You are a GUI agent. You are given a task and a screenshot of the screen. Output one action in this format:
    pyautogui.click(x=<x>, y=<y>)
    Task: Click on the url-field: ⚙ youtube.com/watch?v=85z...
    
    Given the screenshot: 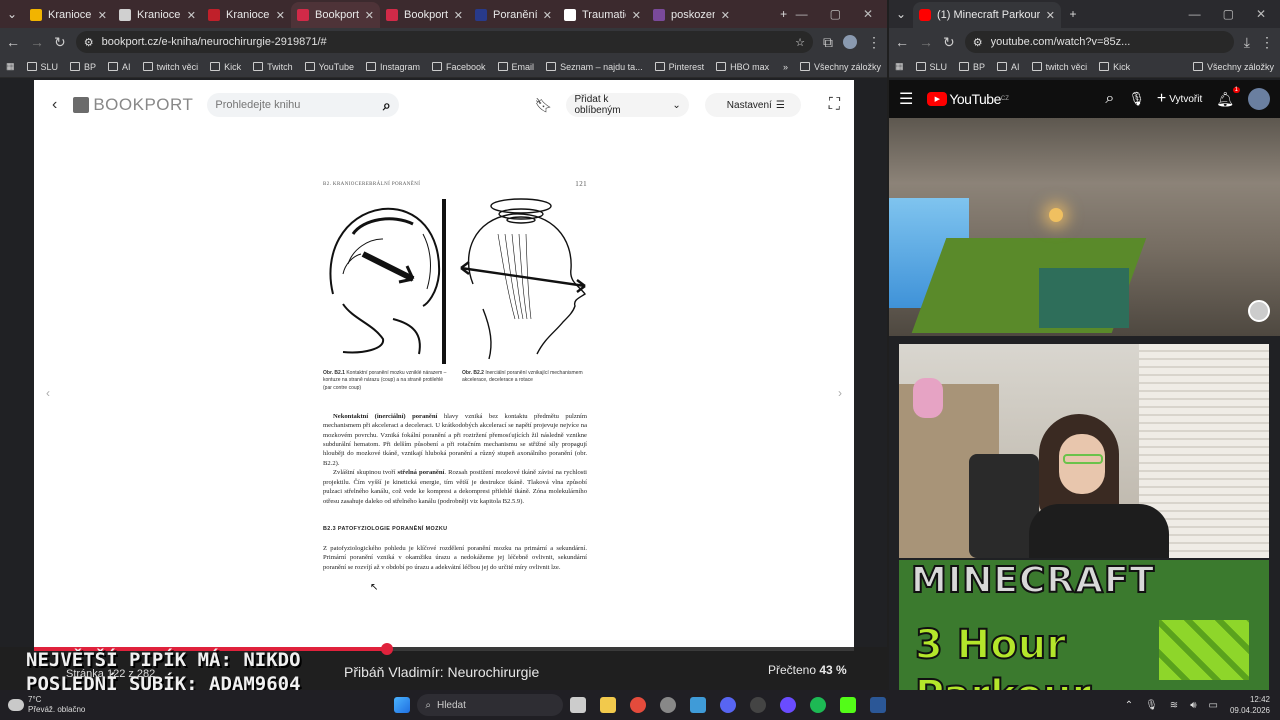 What is the action you would take?
    pyautogui.click(x=1099, y=42)
    